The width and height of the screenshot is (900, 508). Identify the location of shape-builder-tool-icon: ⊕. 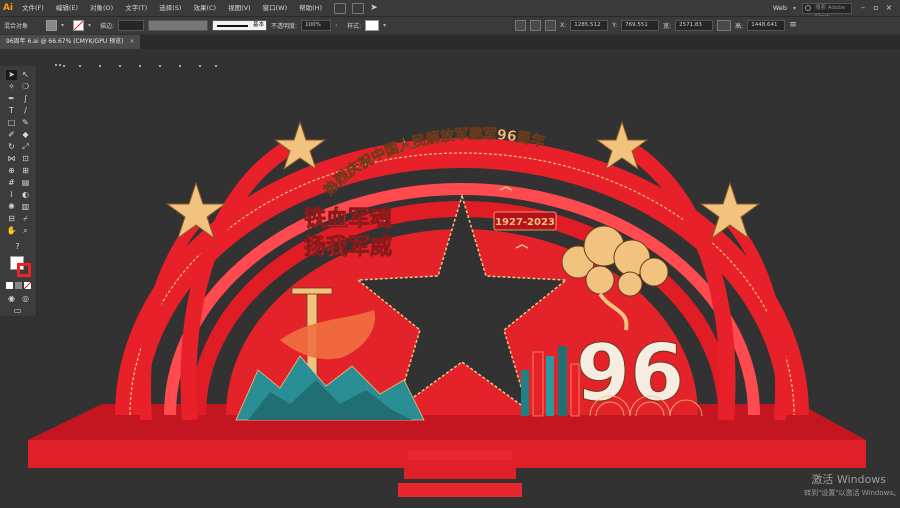
(11, 171).